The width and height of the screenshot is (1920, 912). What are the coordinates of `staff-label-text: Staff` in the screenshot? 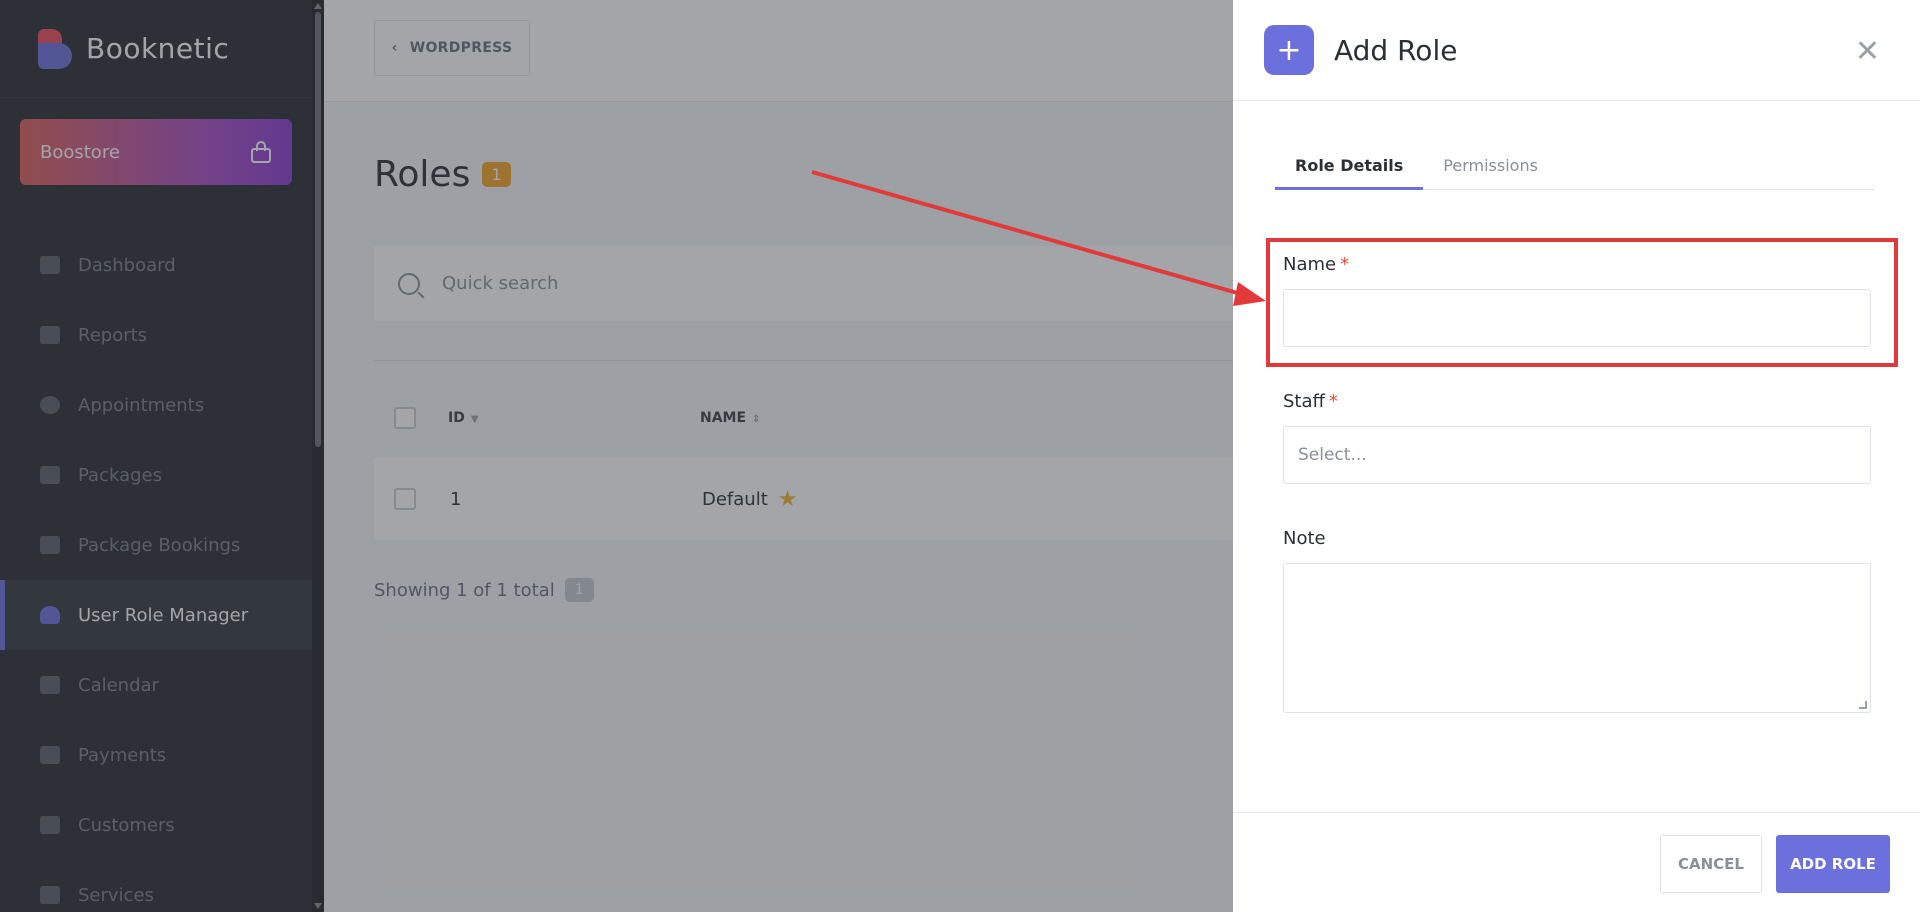 It's located at (1304, 401).